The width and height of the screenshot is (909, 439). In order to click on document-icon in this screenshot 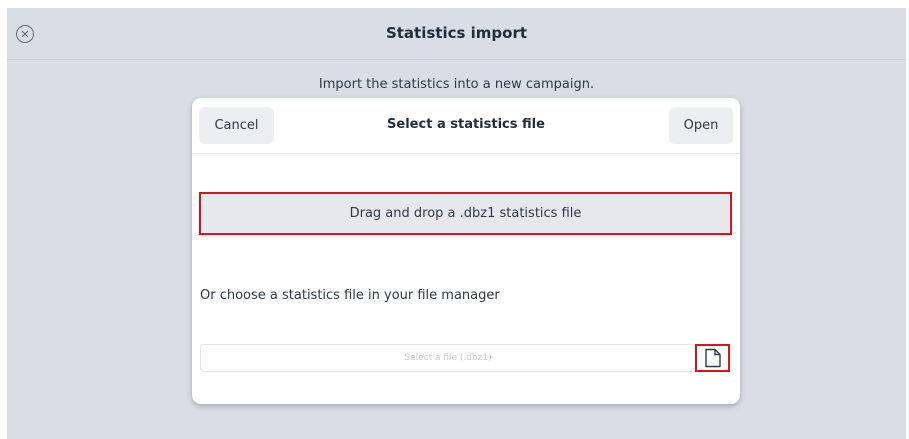, I will do `click(712, 358)`.